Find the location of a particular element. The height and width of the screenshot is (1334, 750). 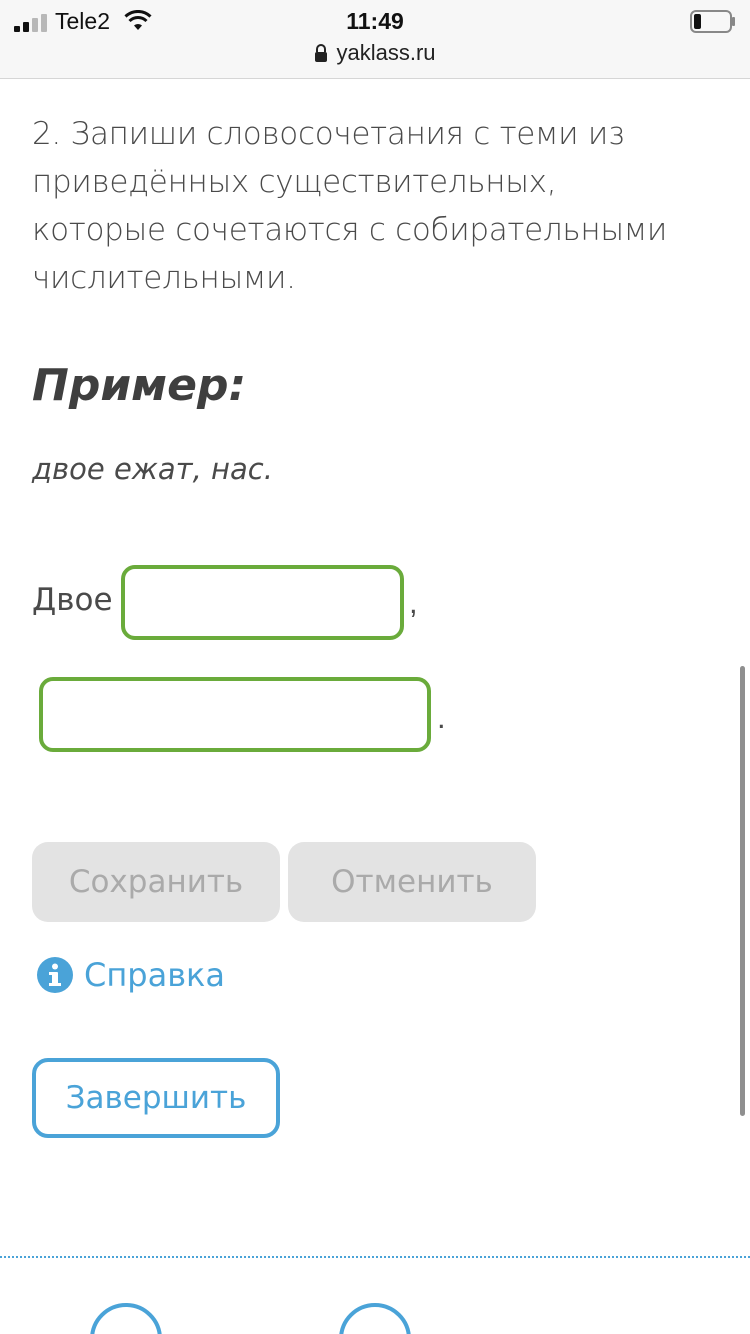

url-text: yaklass.ru is located at coordinates (386, 52).